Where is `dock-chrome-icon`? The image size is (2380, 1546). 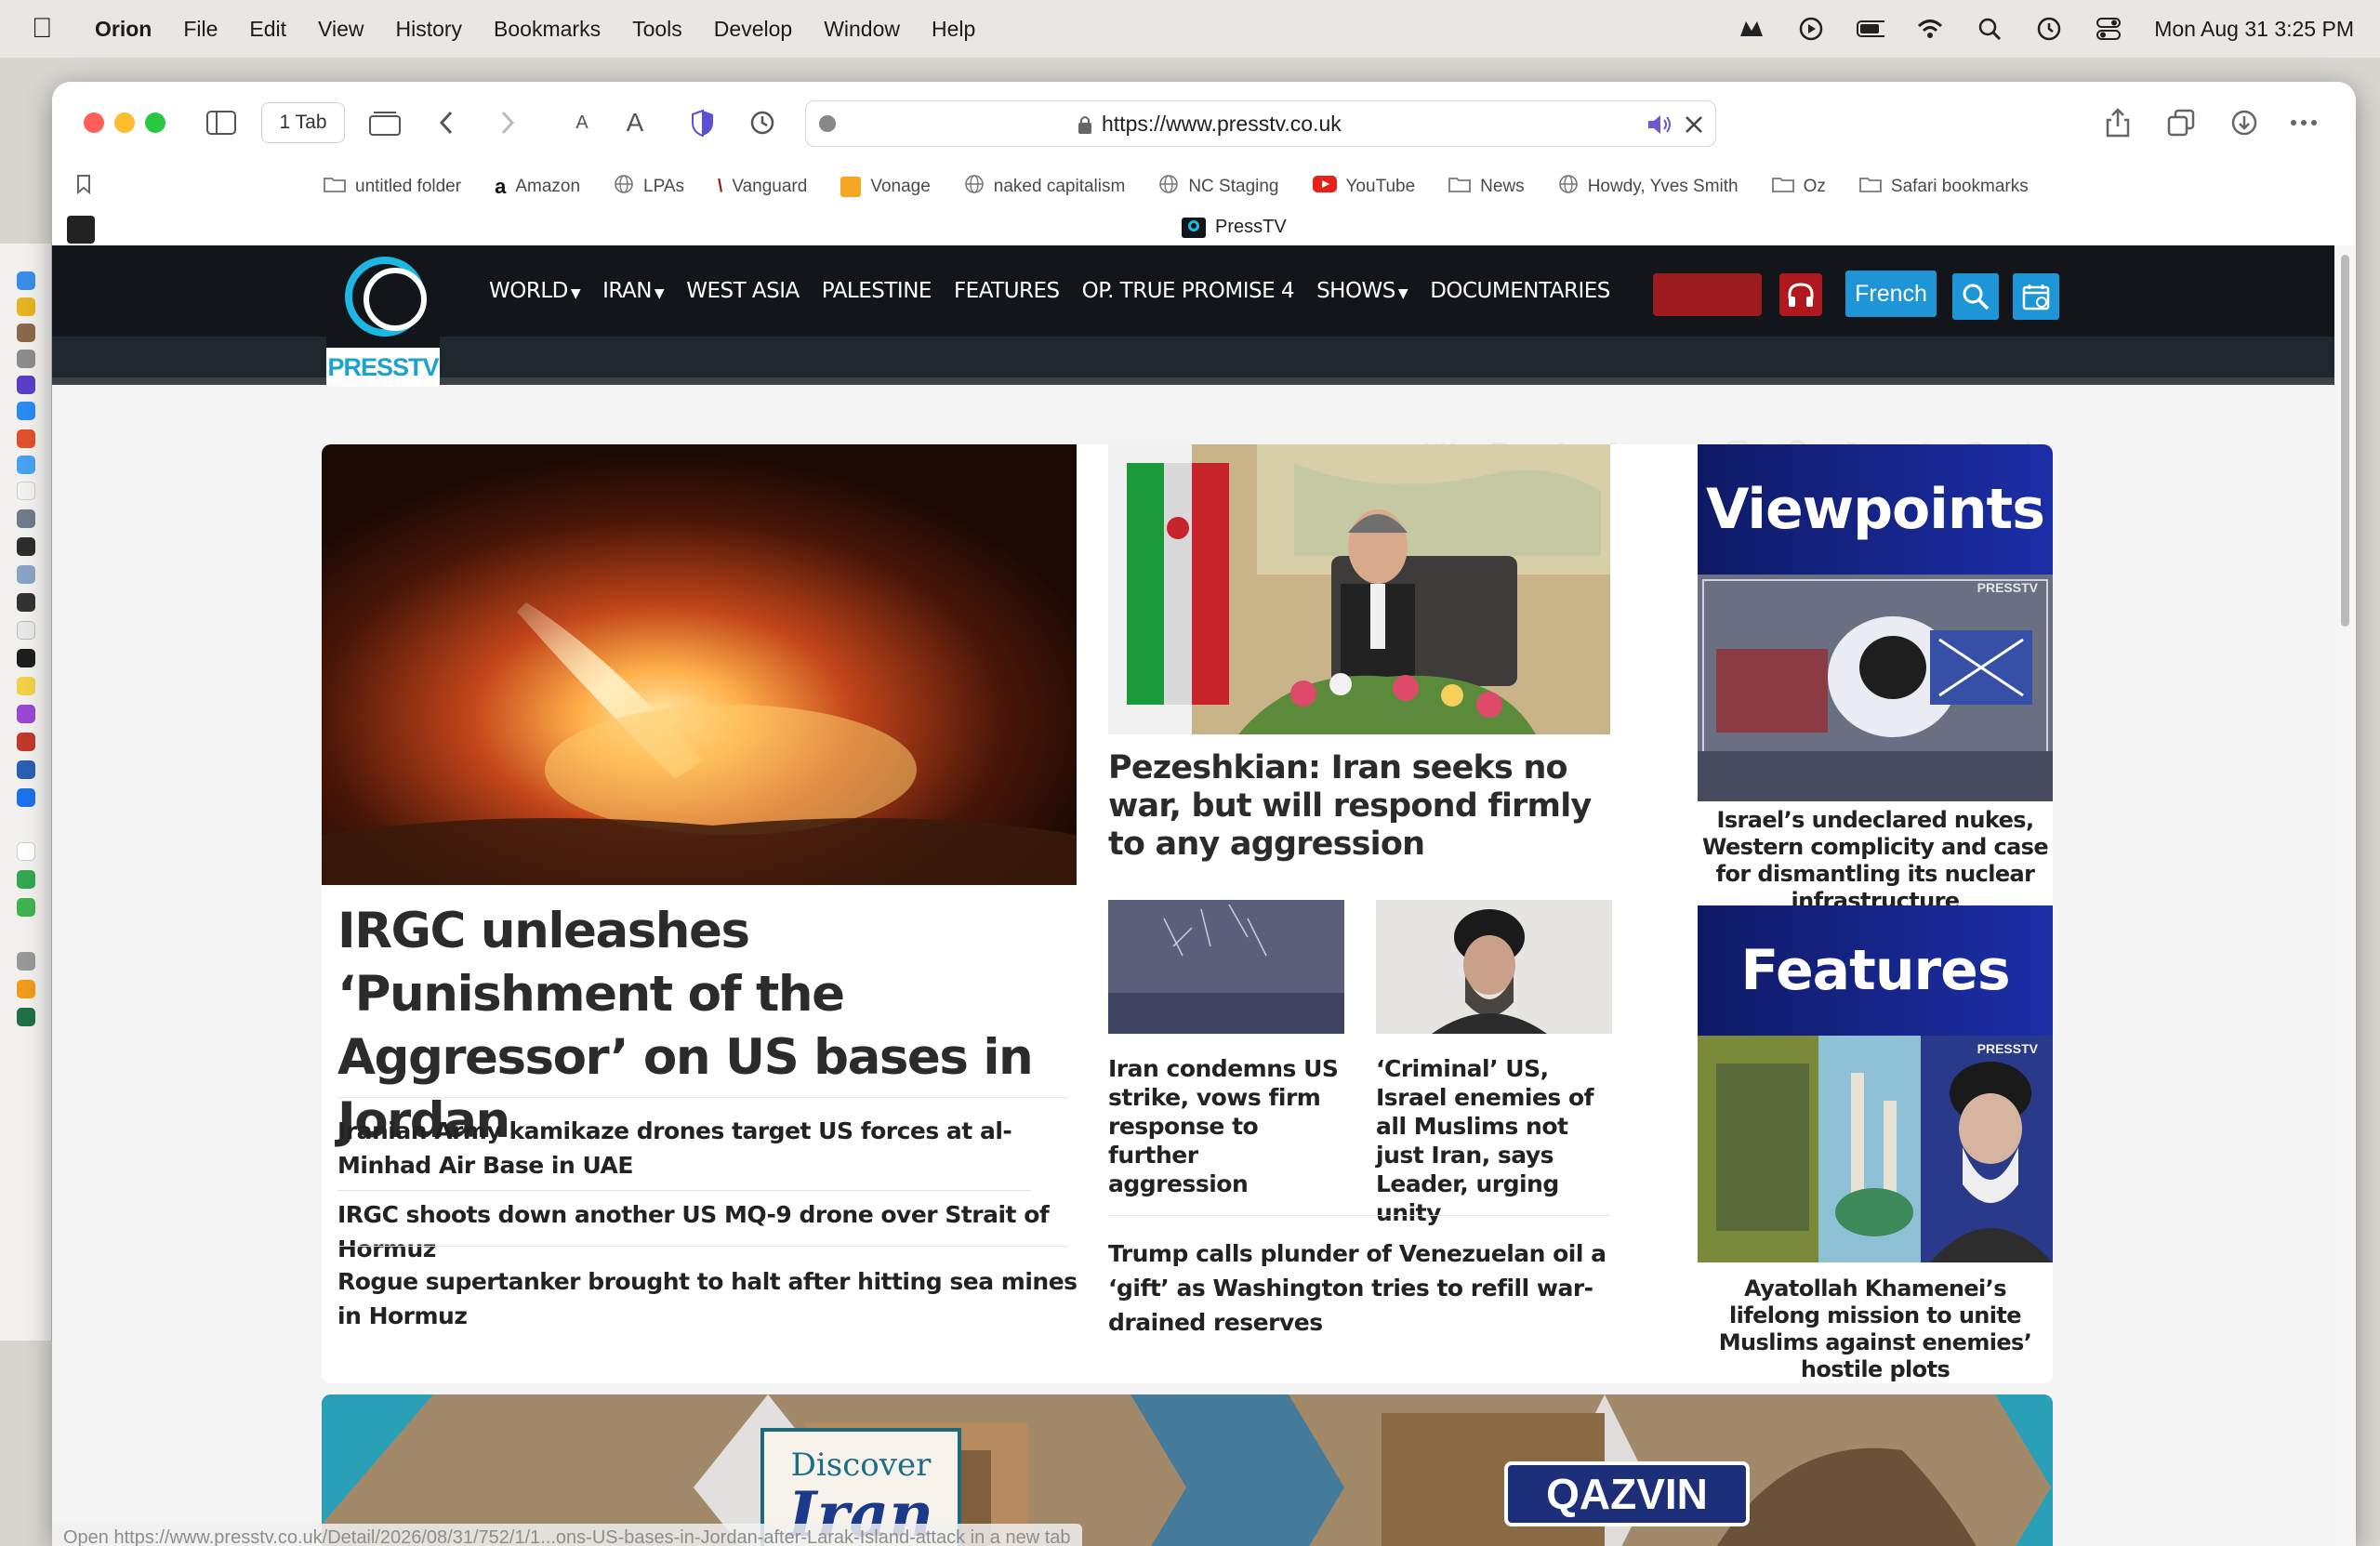
dock-chrome-icon is located at coordinates (26, 306).